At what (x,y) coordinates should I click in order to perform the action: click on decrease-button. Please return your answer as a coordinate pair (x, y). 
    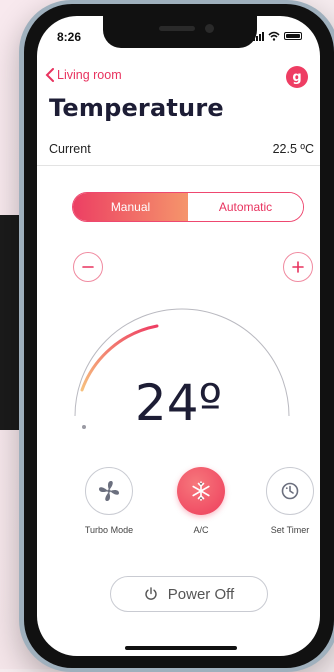
    Looking at the image, I should click on (88, 267).